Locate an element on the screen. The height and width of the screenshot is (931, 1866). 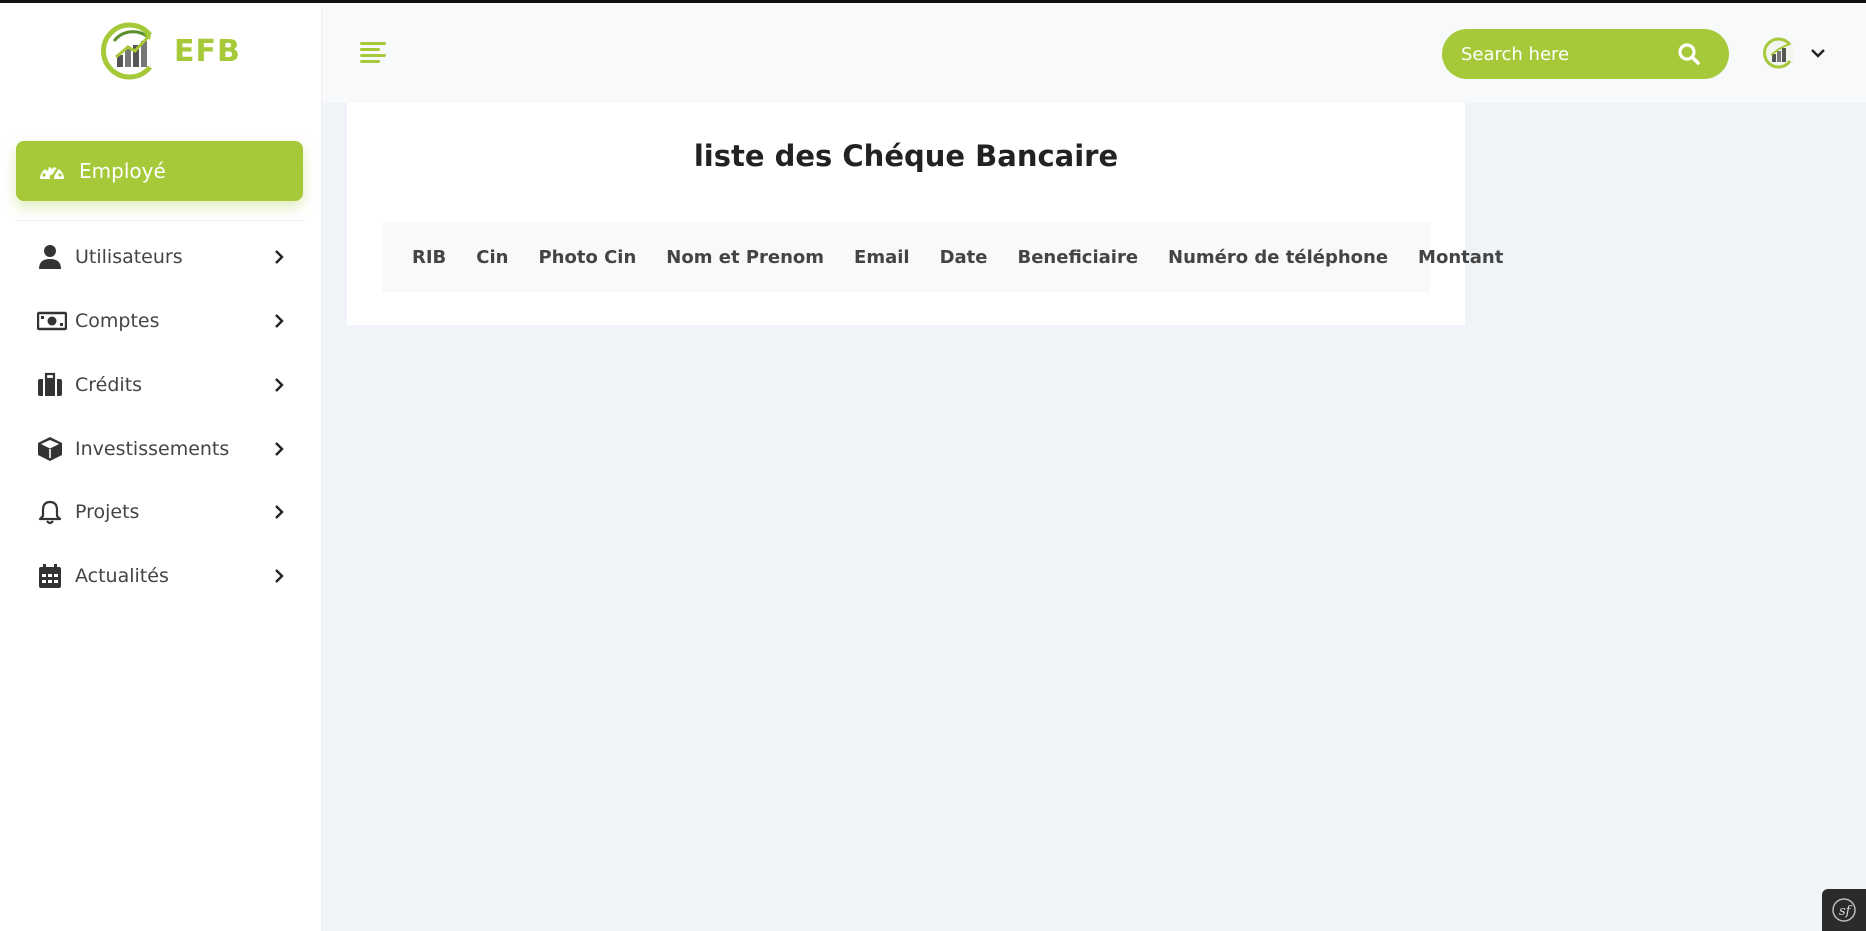
column-header-telephone: Numéro de téléphone is located at coordinates (1278, 257).